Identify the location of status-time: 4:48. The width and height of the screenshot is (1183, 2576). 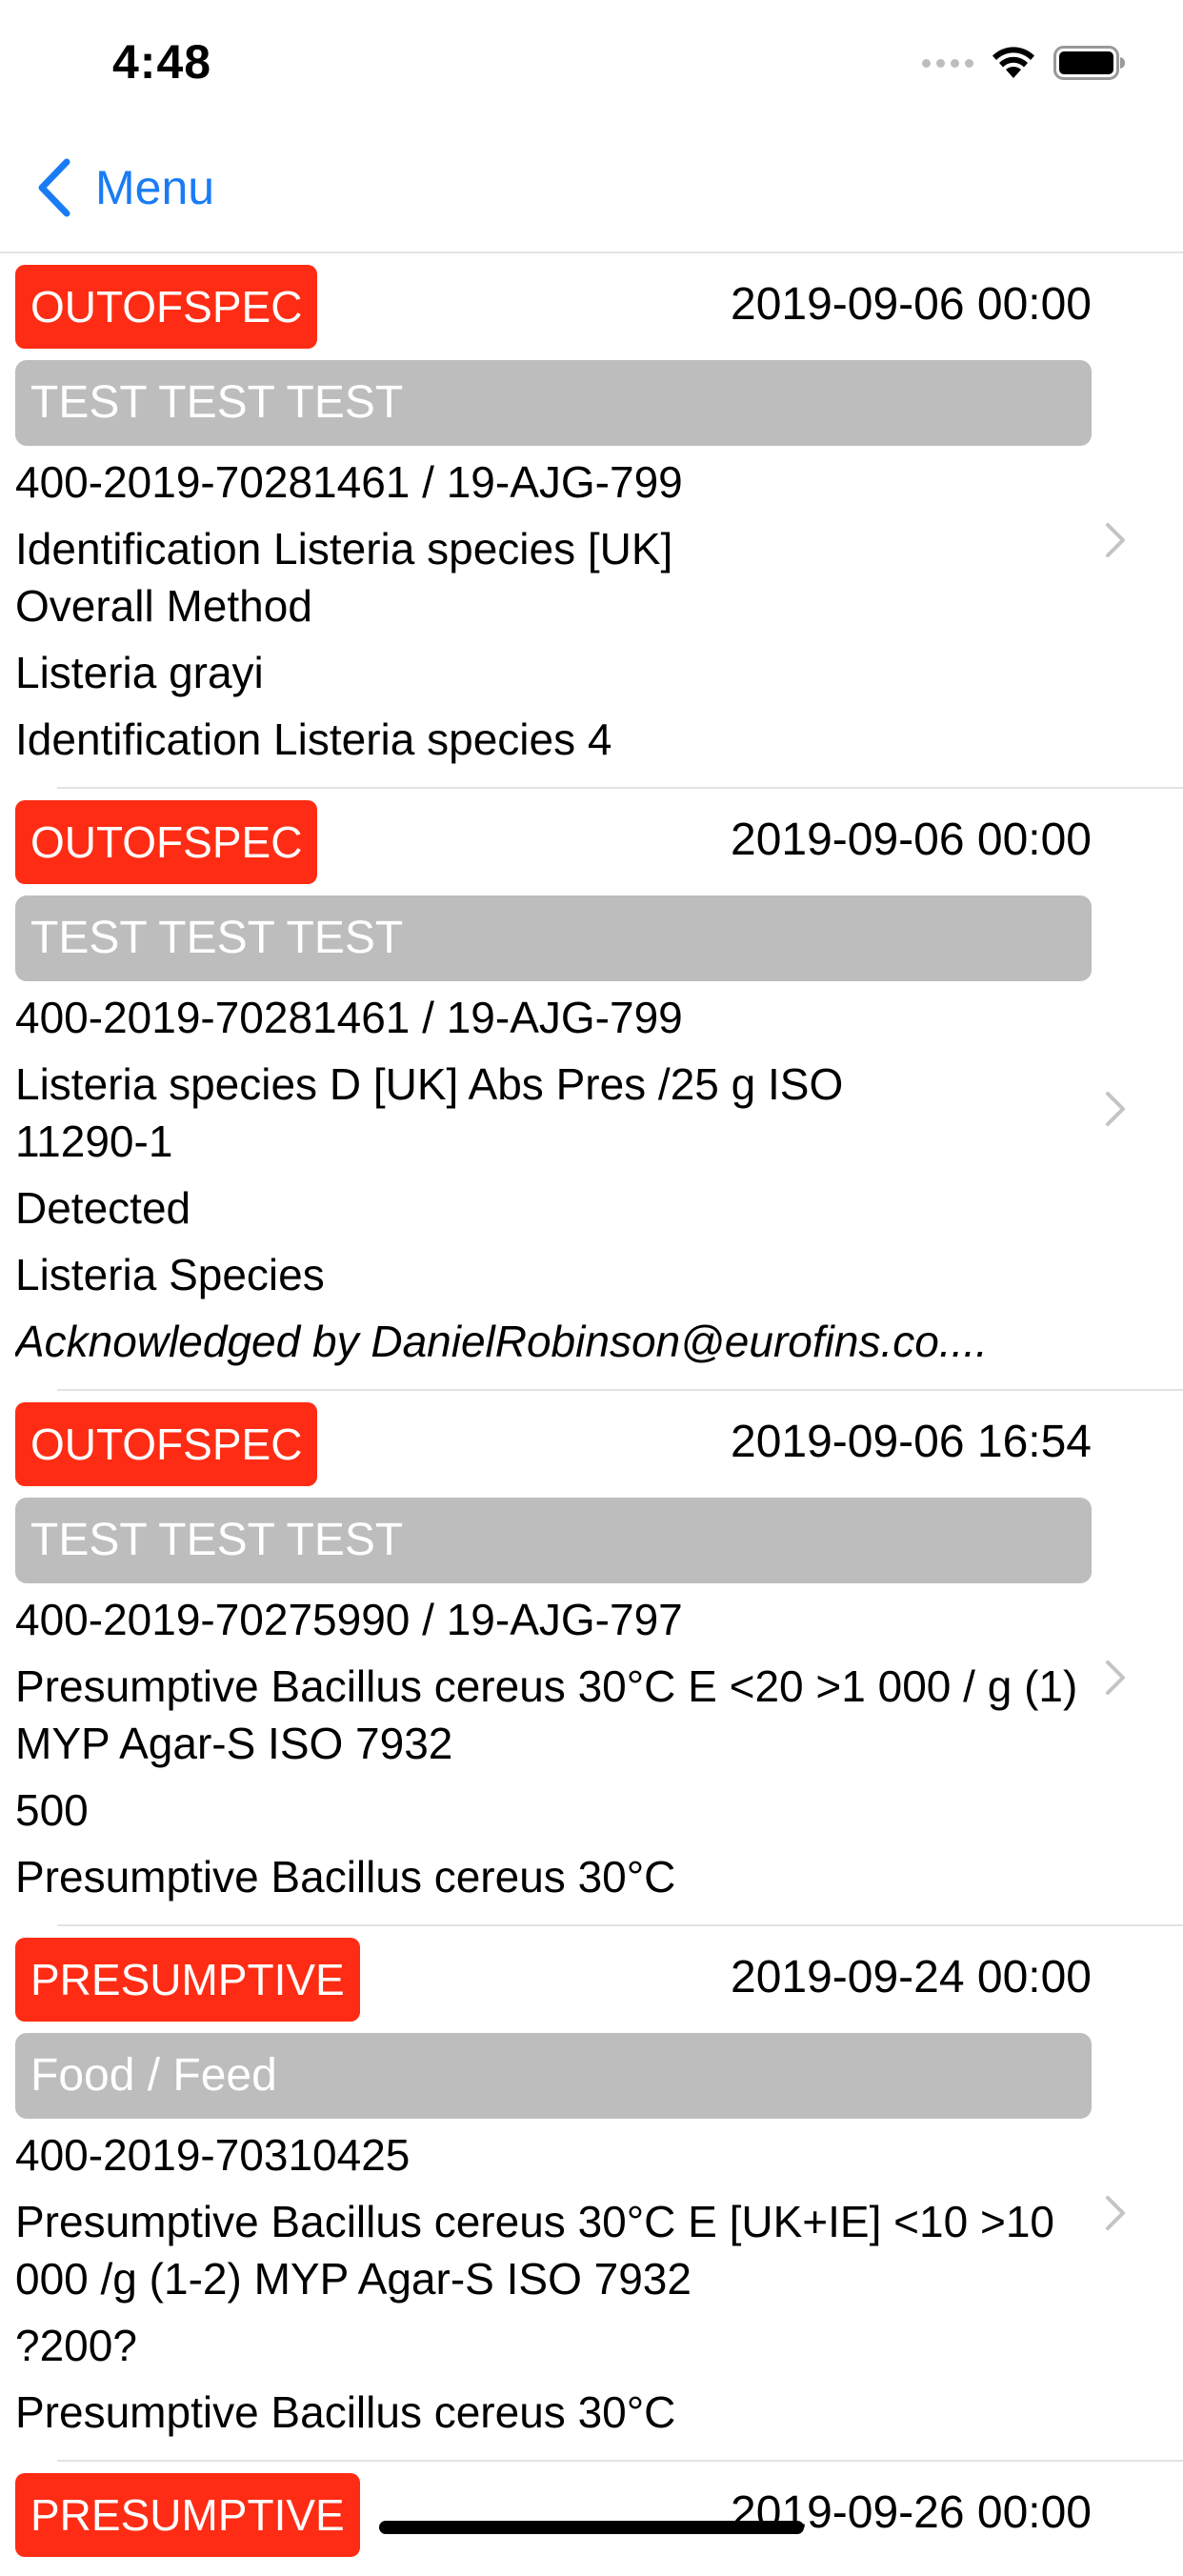
(162, 62).